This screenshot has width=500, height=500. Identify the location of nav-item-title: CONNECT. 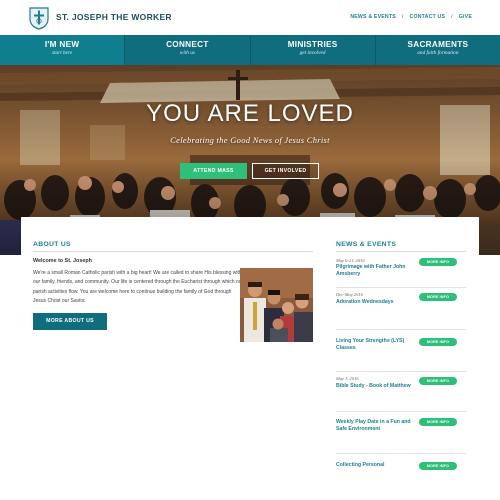
(187, 44).